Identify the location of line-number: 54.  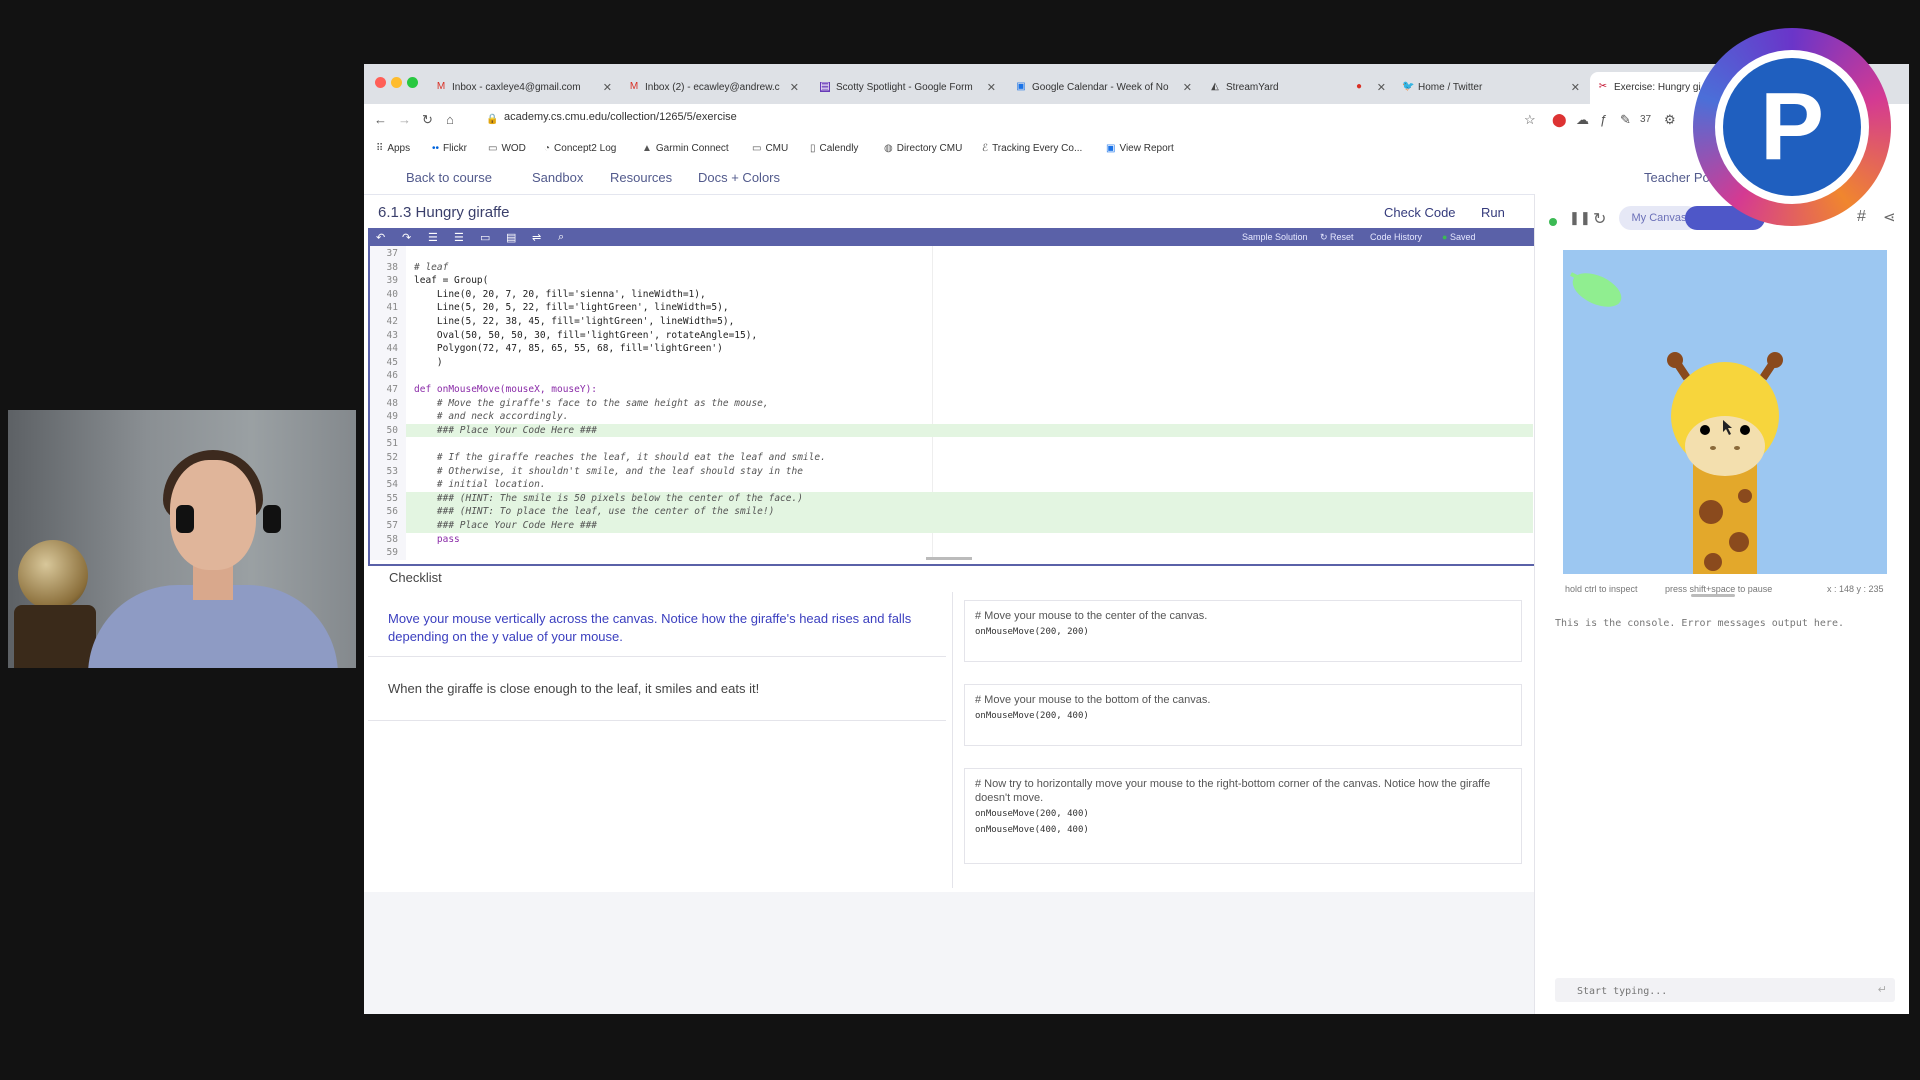
(392, 485).